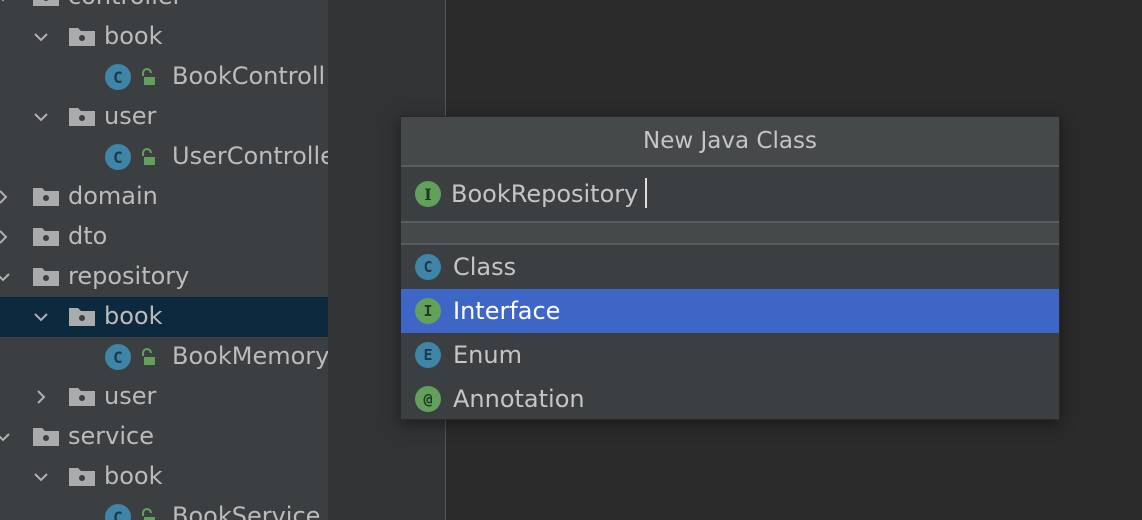  I want to click on tree-item-domain: domain, so click(164, 197).